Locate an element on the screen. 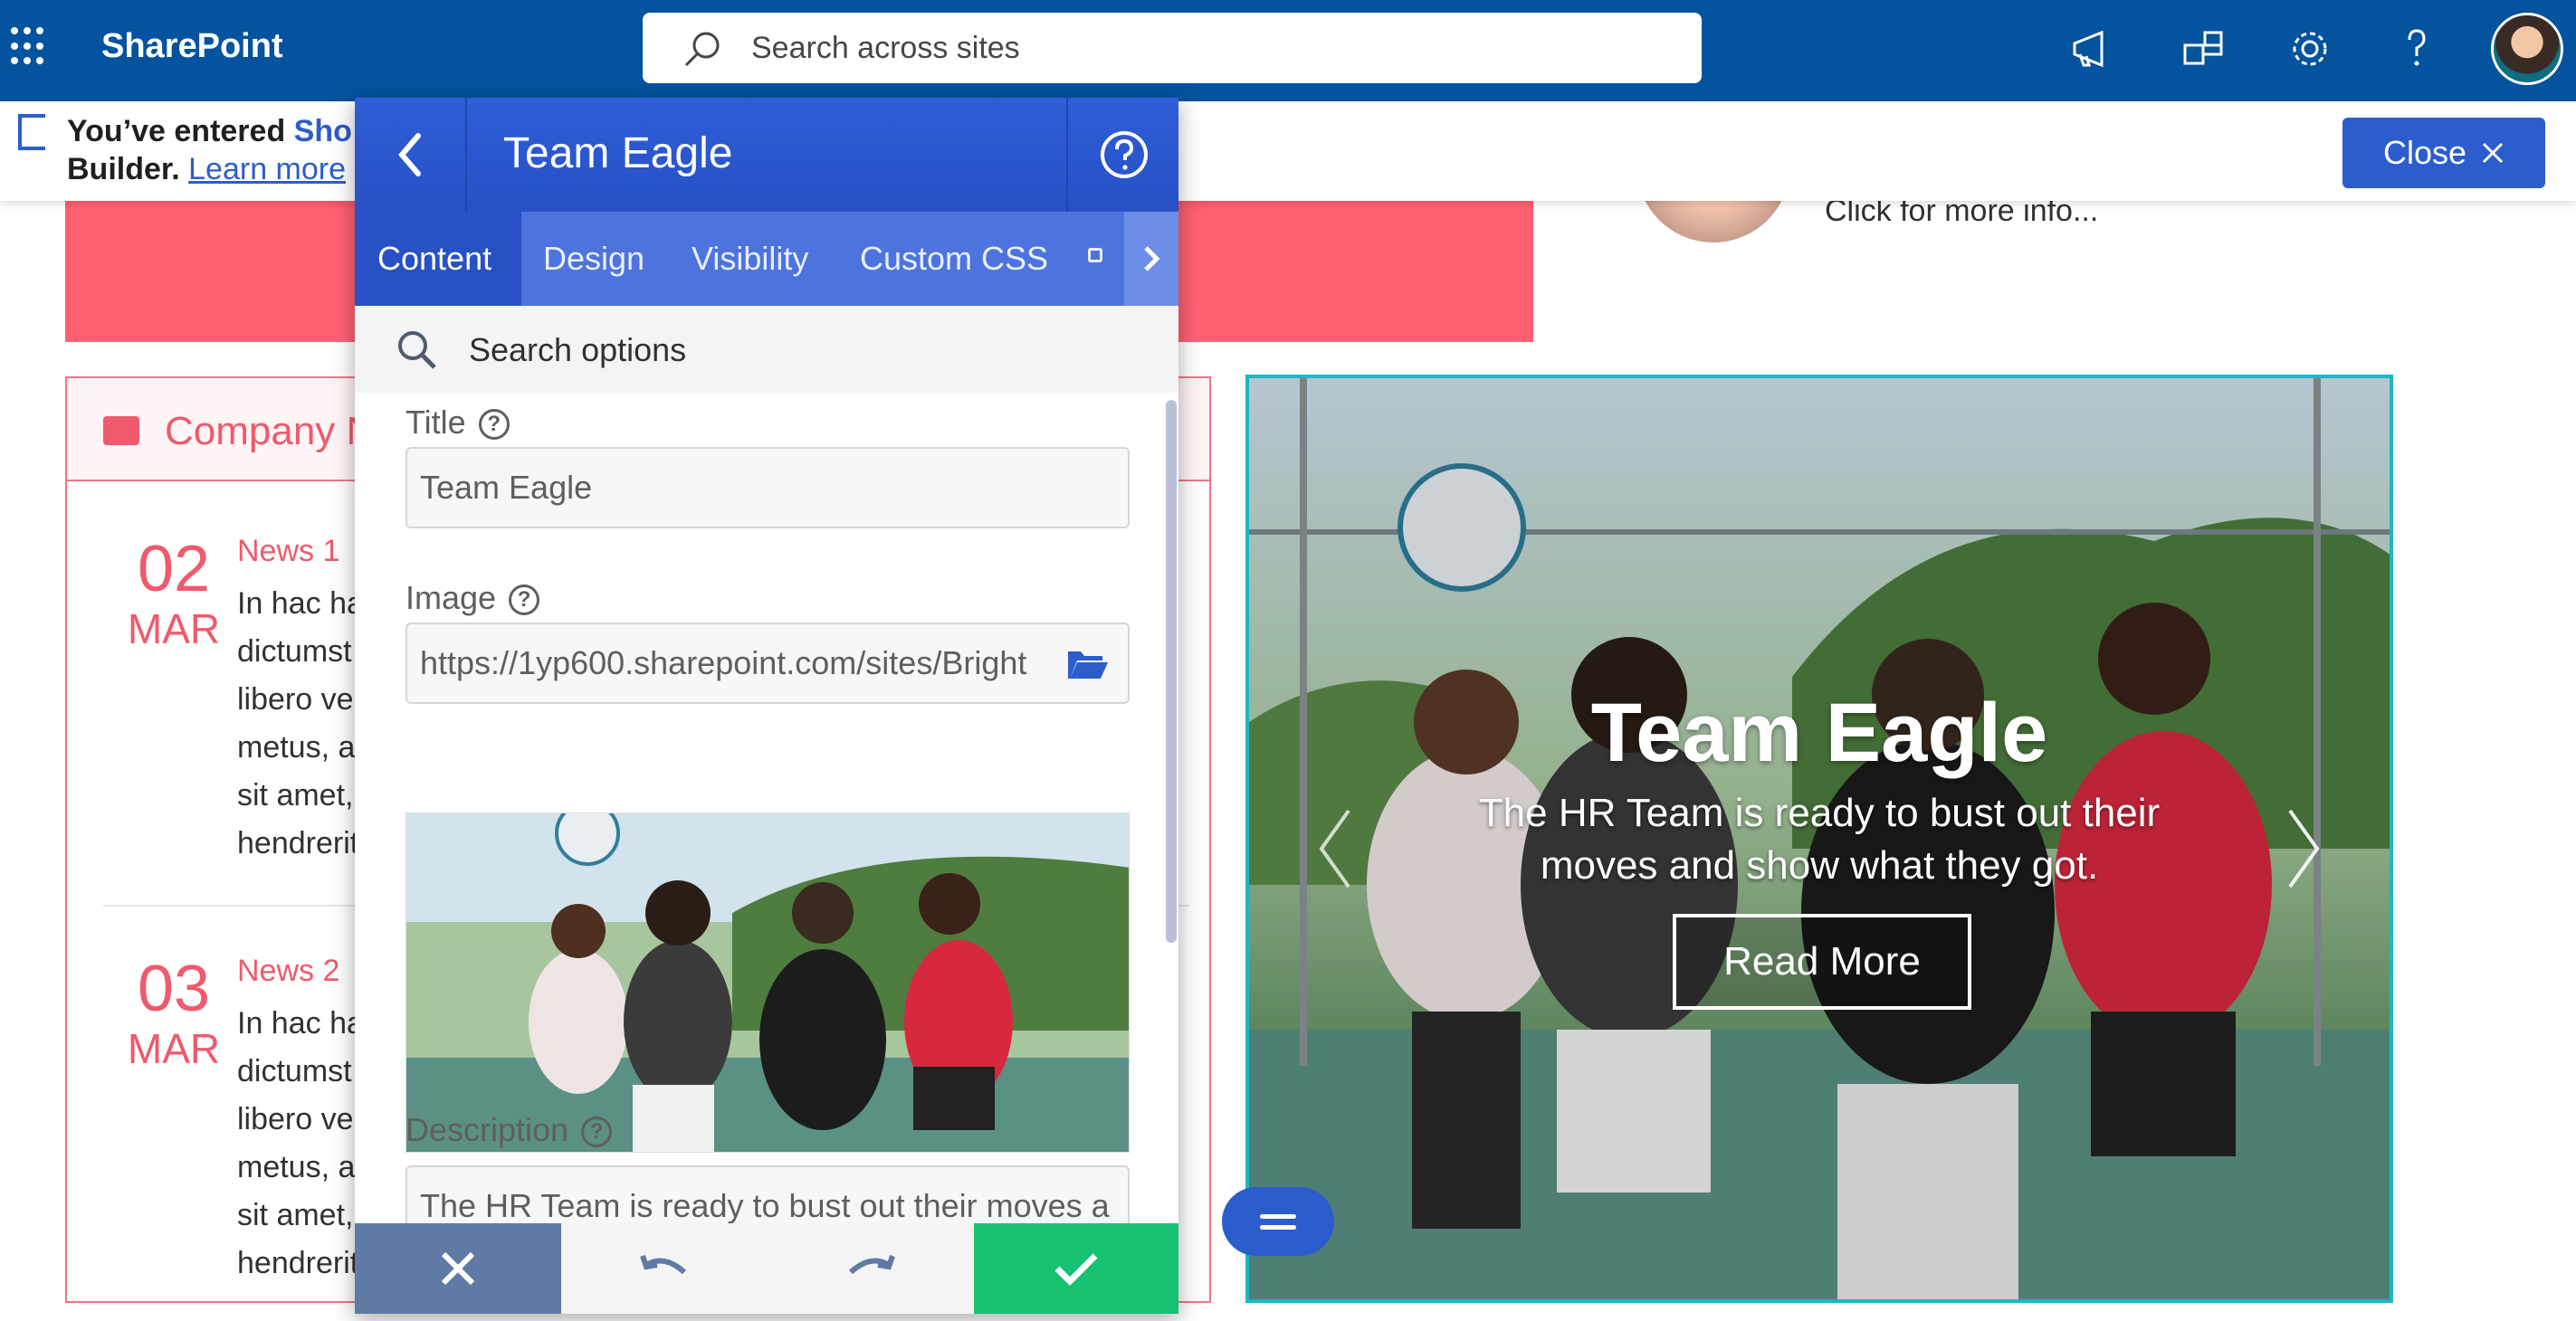 The height and width of the screenshot is (1321, 2576). panel-help-button is located at coordinates (1122, 155).